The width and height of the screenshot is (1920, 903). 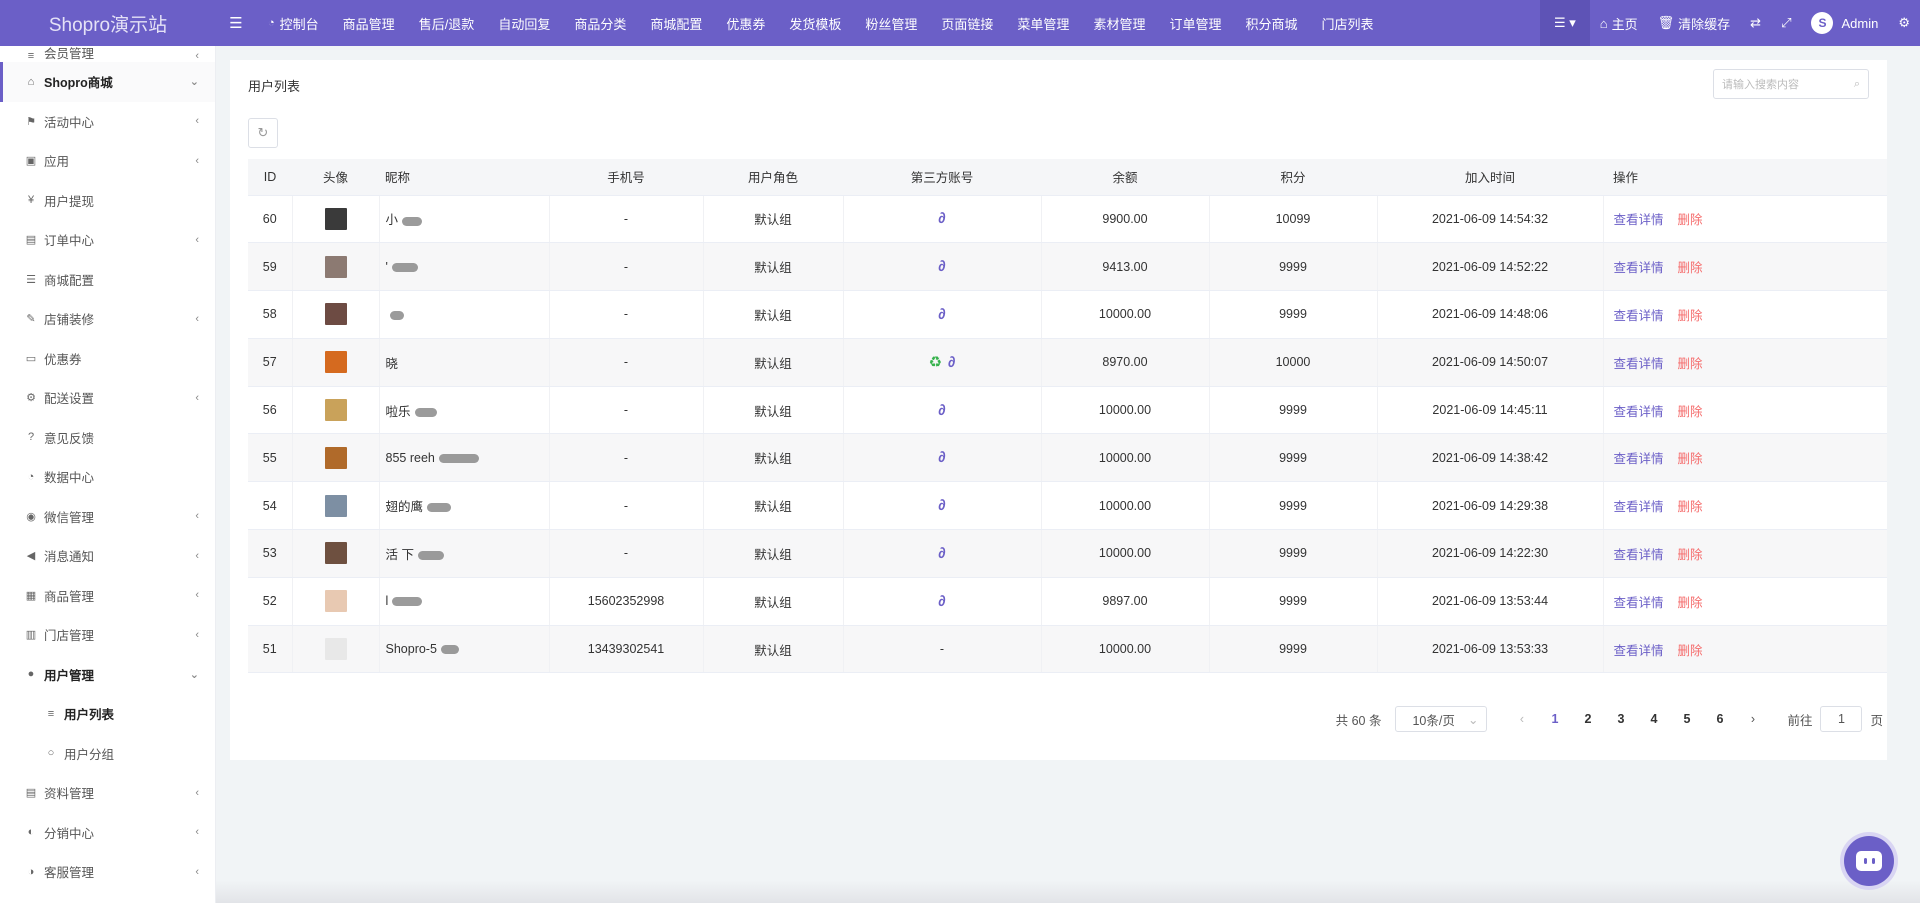 I want to click on topnav-item: 页面链接, so click(x=967, y=23).